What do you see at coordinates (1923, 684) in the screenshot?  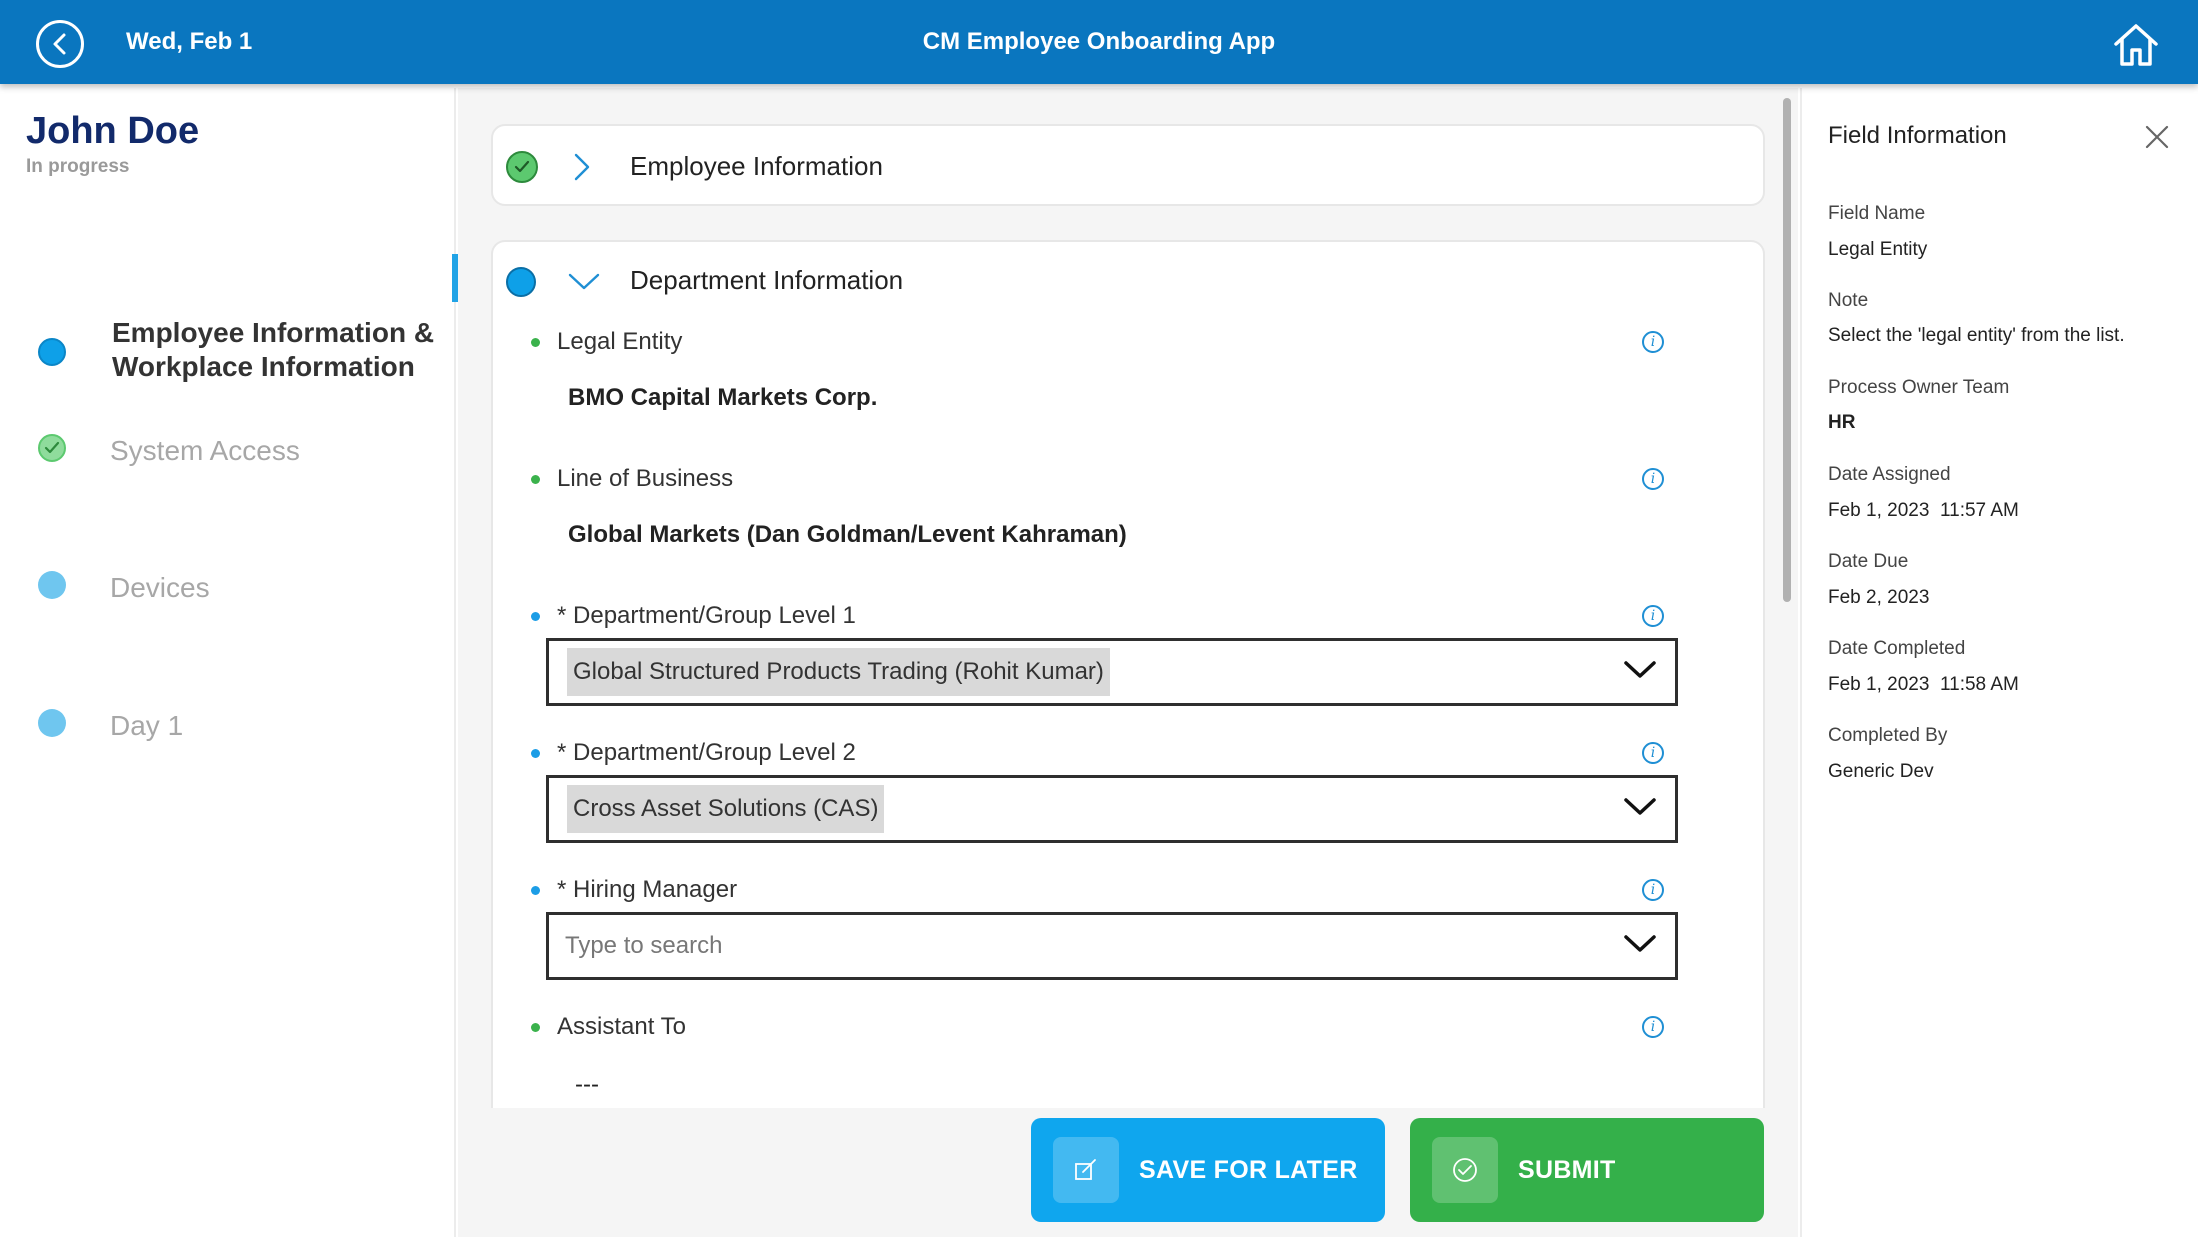 I see `date-completed-value: Feb 1, 2023 11:58 AM` at bounding box center [1923, 684].